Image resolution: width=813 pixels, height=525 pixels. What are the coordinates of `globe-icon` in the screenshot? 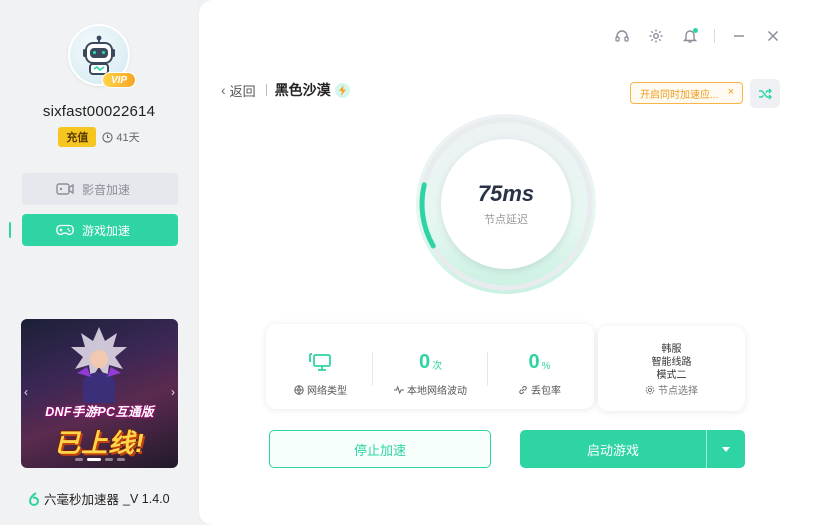 It's located at (299, 389).